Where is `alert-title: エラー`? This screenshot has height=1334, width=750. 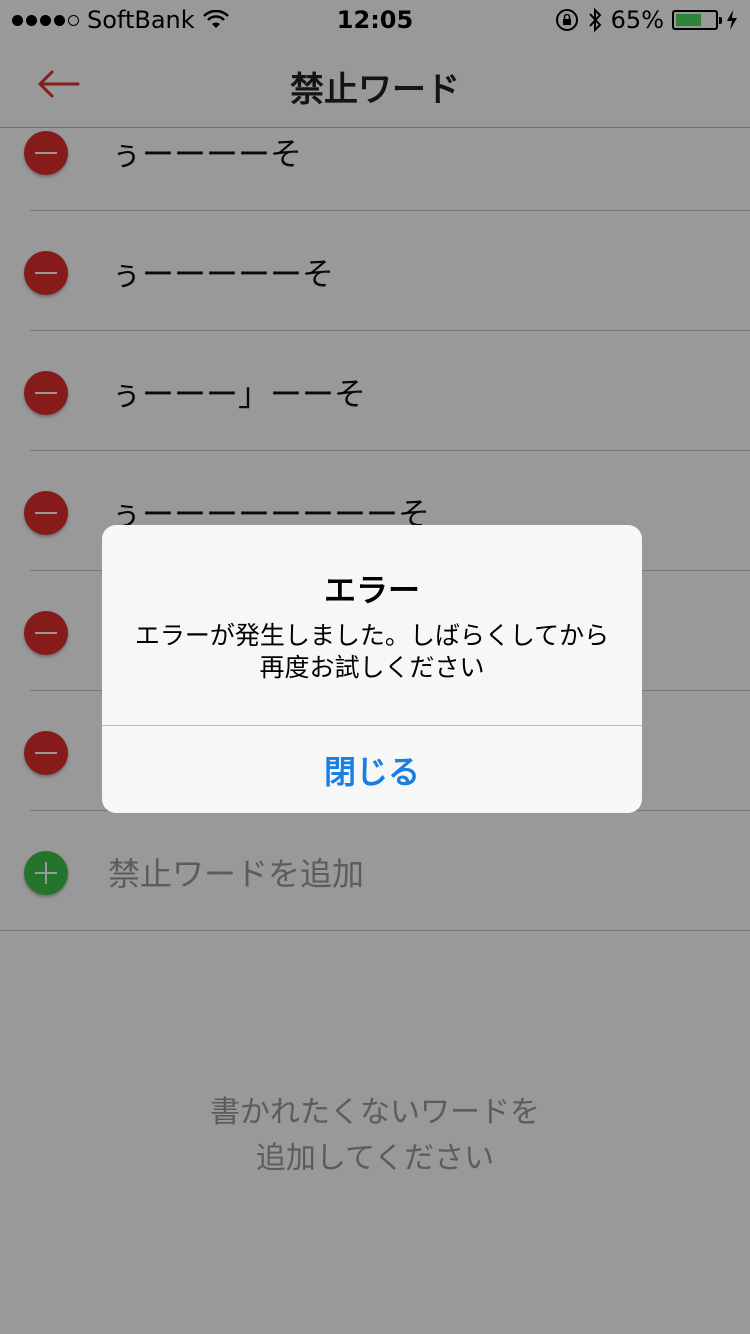 alert-title: エラー is located at coordinates (371, 590).